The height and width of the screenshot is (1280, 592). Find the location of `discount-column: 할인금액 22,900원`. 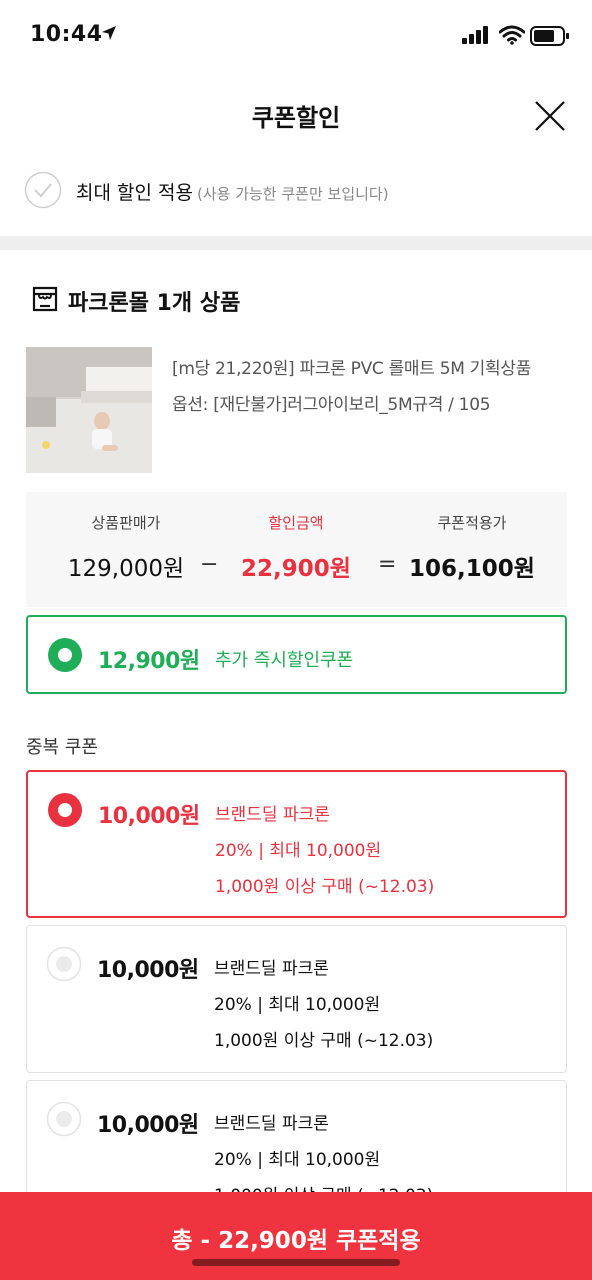

discount-column: 할인금액 22,900원 is located at coordinates (296, 537).